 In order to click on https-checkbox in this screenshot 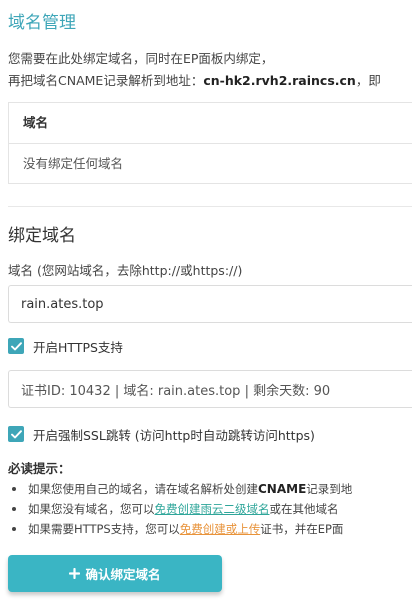, I will do `click(16, 346)`.